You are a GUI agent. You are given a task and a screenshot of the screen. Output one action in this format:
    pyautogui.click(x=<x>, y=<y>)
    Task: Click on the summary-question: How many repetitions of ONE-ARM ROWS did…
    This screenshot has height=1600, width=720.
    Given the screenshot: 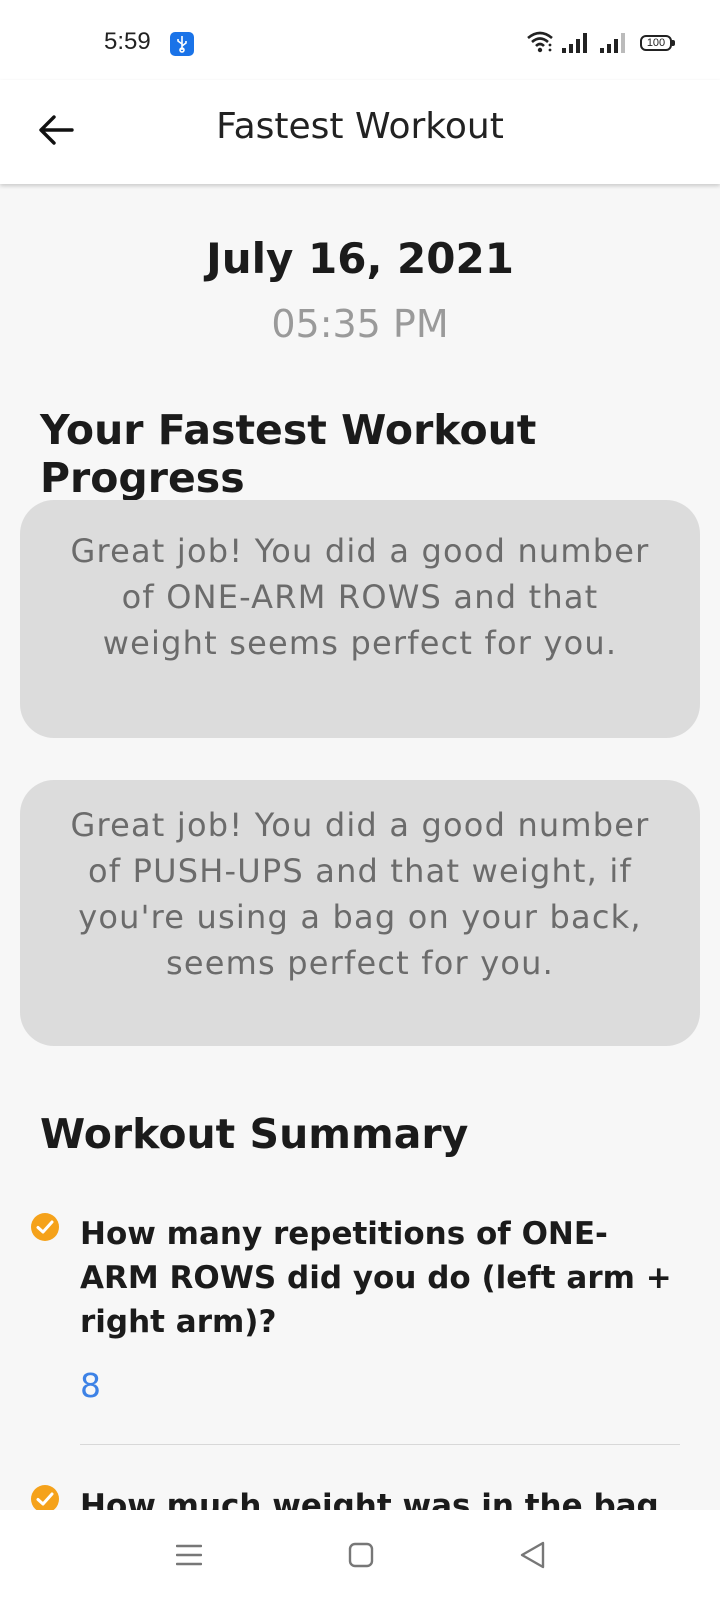 What is the action you would take?
    pyautogui.click(x=376, y=1278)
    